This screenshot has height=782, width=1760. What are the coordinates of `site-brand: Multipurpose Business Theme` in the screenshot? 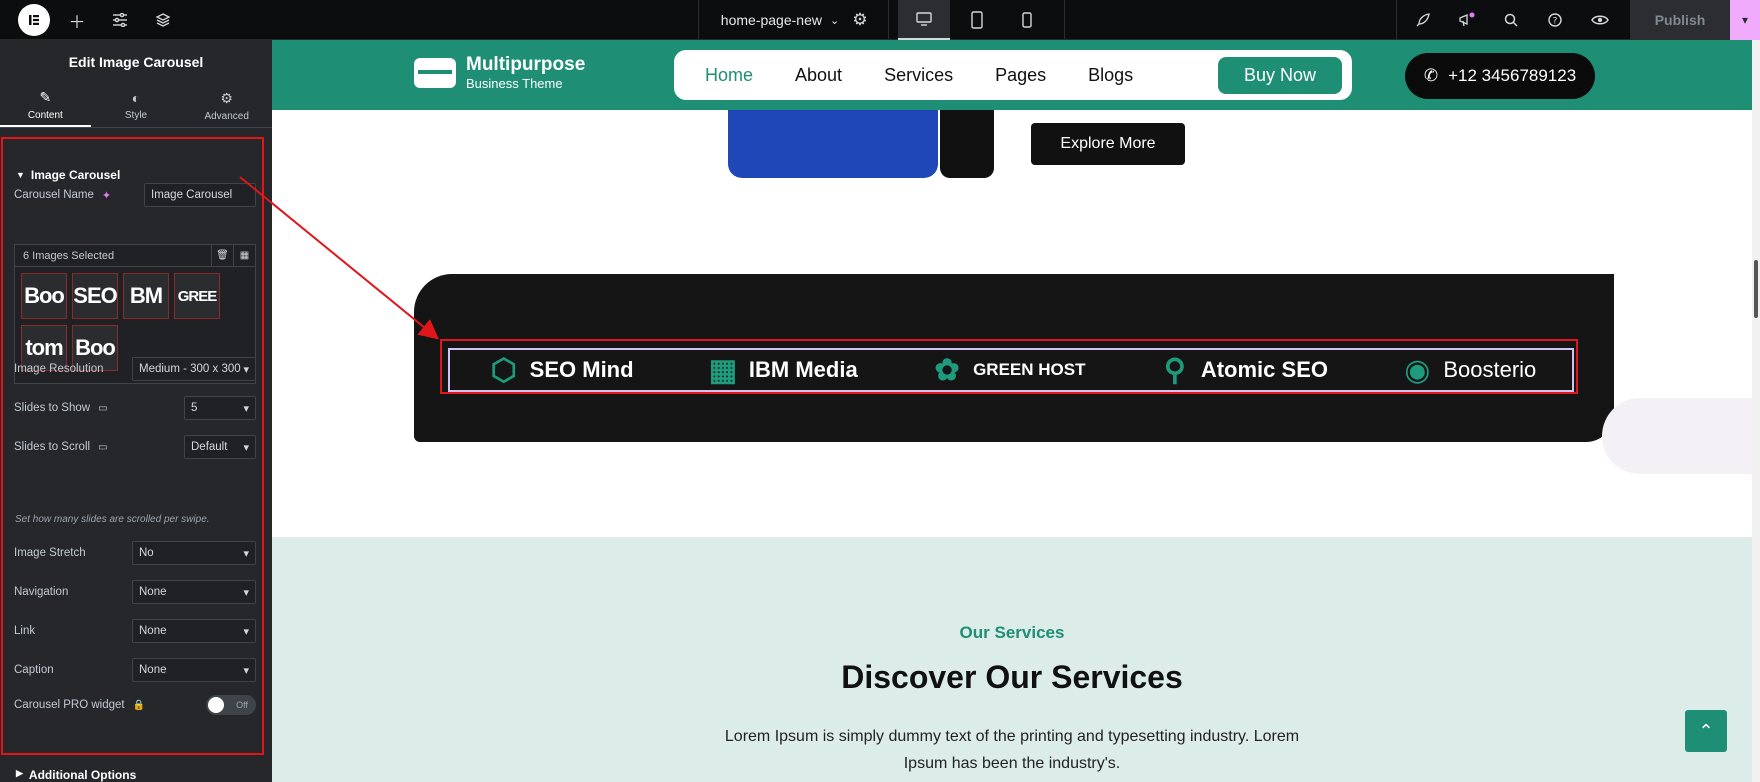 It's located at (499, 72).